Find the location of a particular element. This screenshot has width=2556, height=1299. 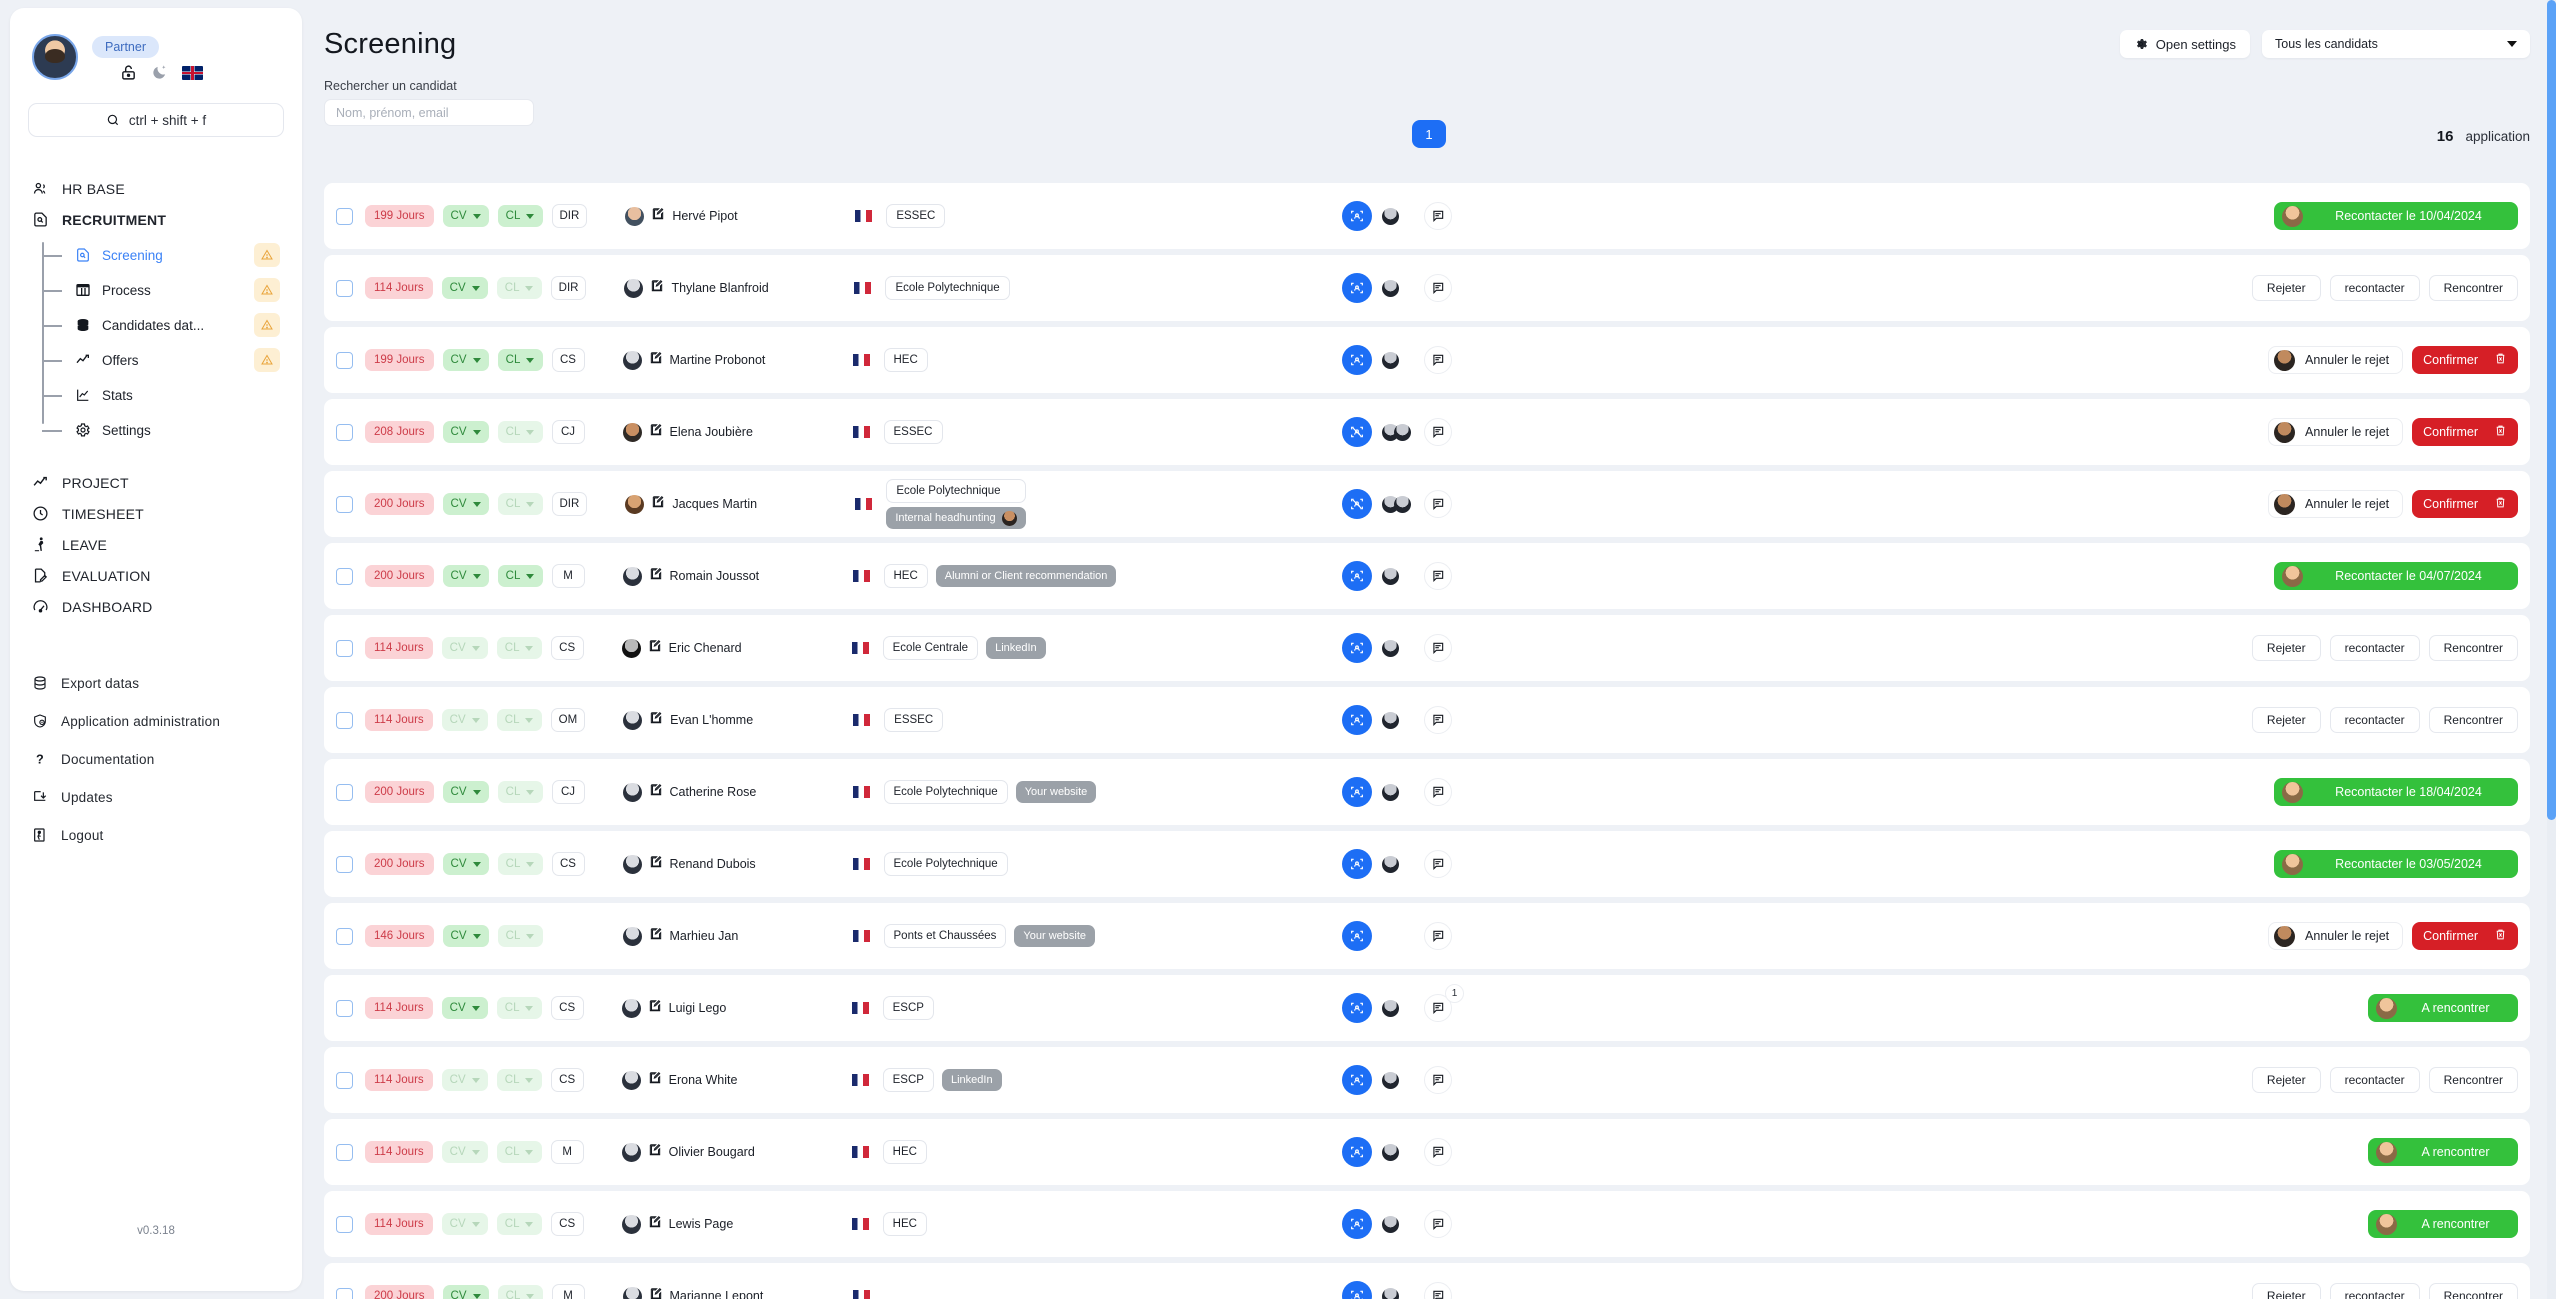

candidate-info: Elena Joubière is located at coordinates (737, 432).